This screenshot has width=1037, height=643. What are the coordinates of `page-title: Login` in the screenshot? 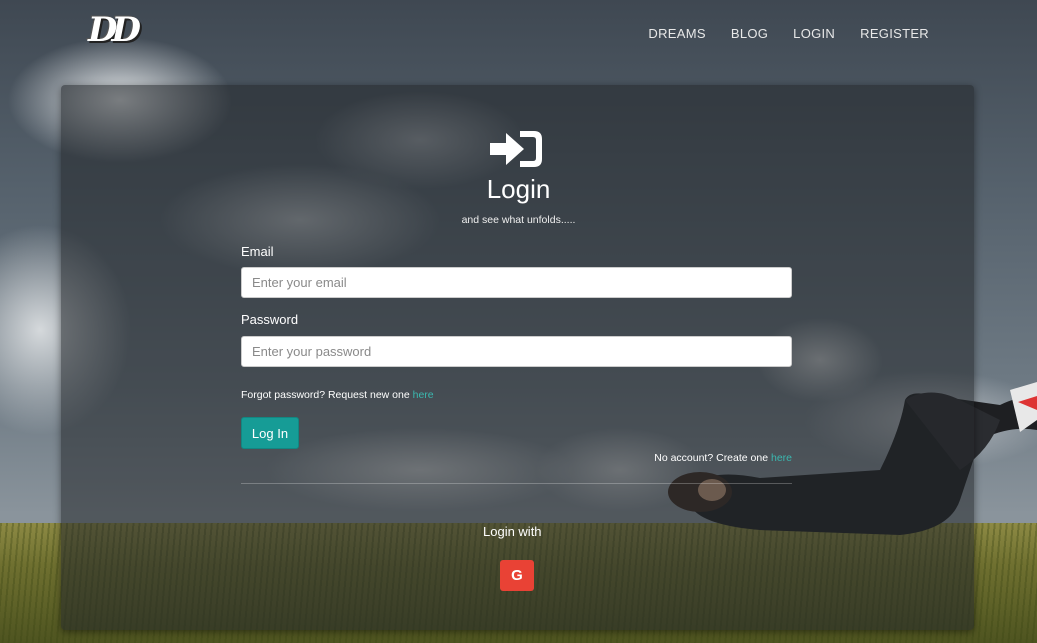 It's located at (518, 189).